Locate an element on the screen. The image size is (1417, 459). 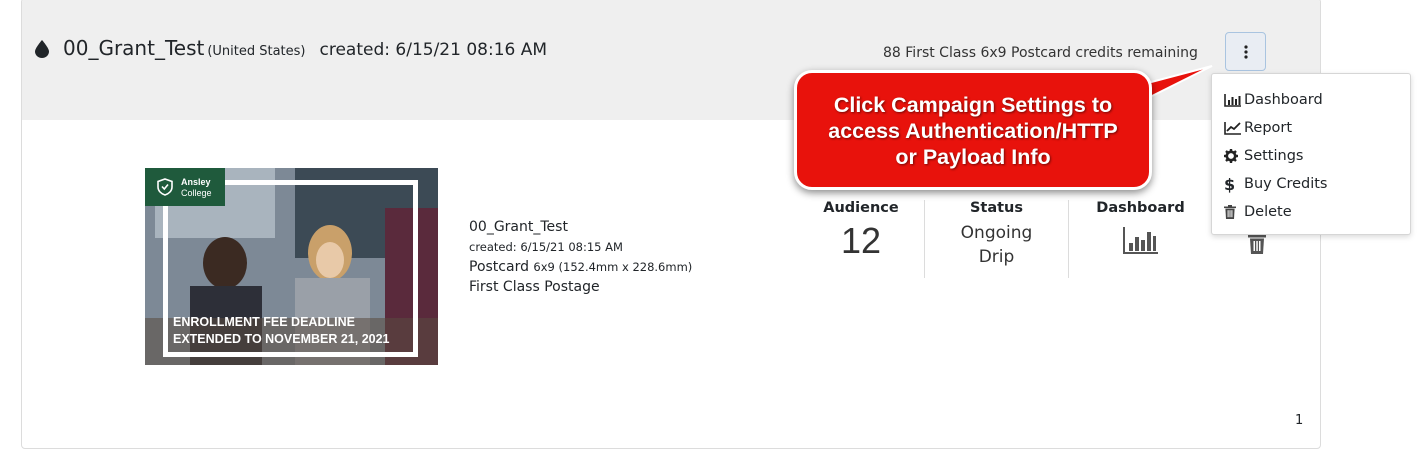
dashboard-link is located at coordinates (1140, 242).